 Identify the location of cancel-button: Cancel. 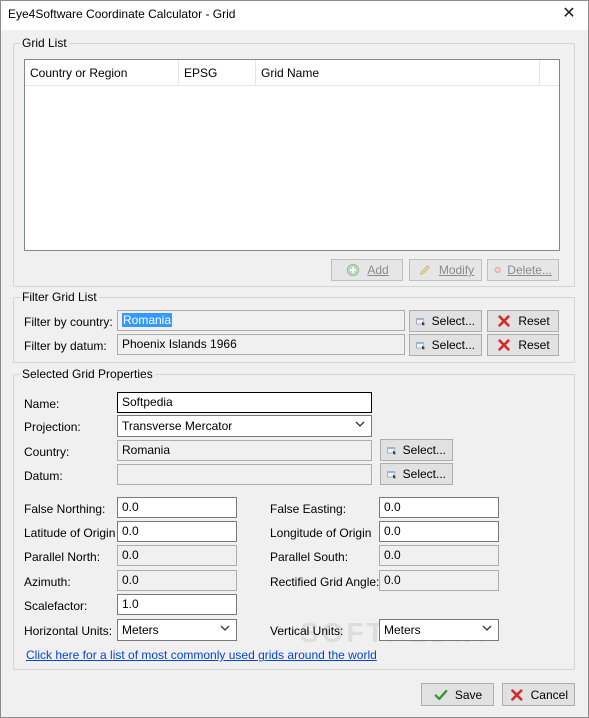
(538, 694).